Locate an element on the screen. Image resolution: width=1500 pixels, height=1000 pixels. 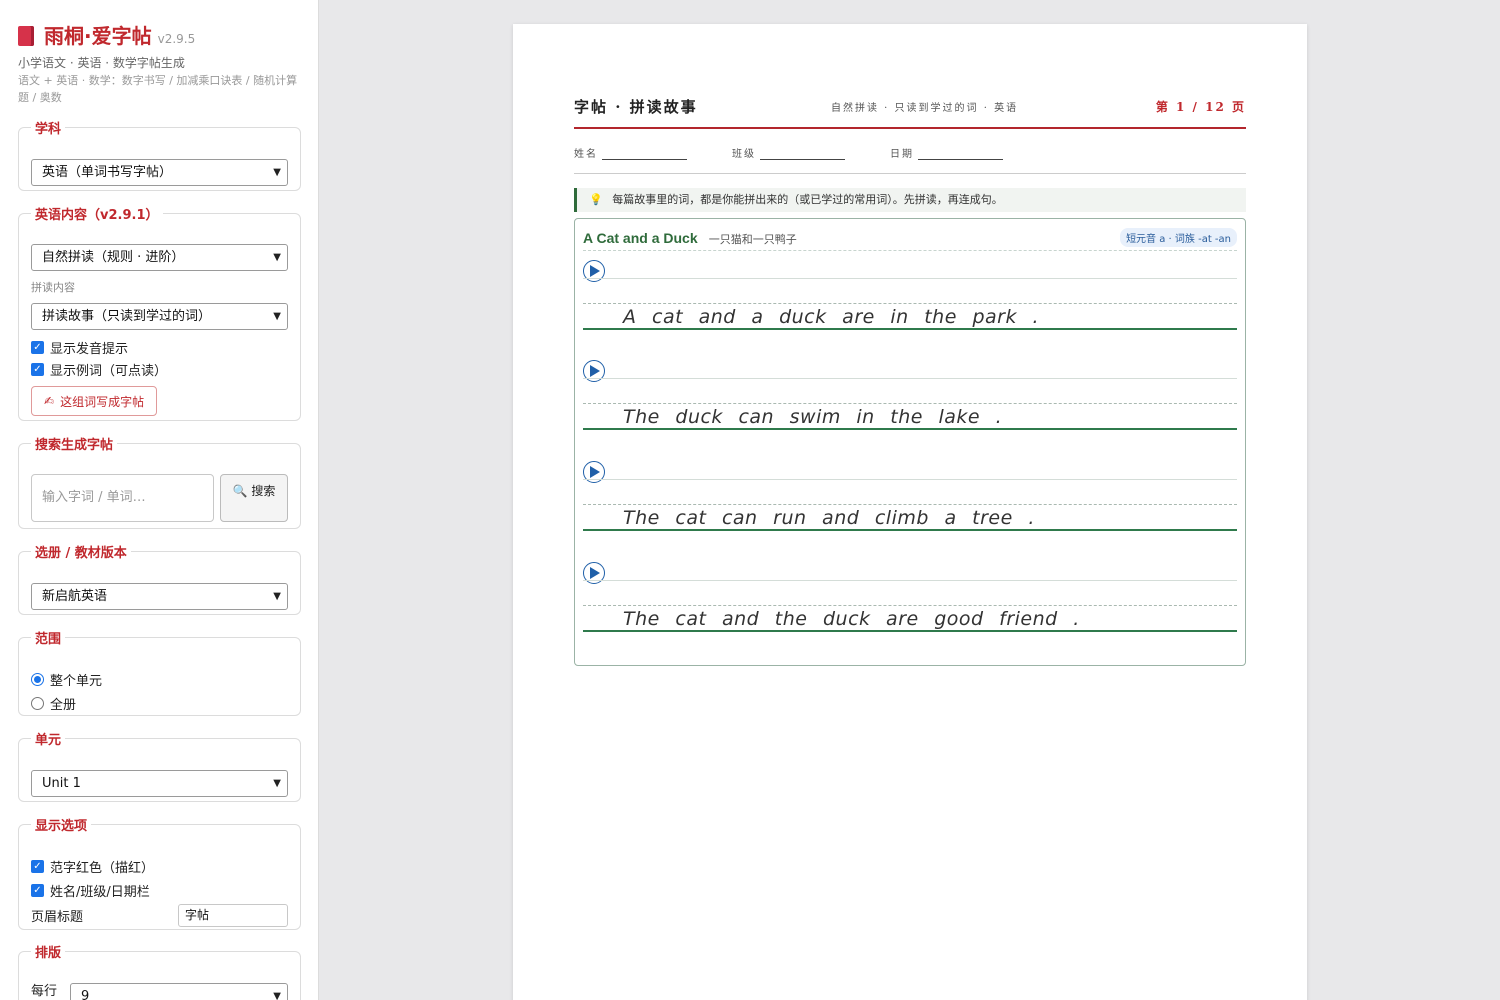
phonics-tag: 短元音 a · 词族 -at -an is located at coordinates (1178, 237).